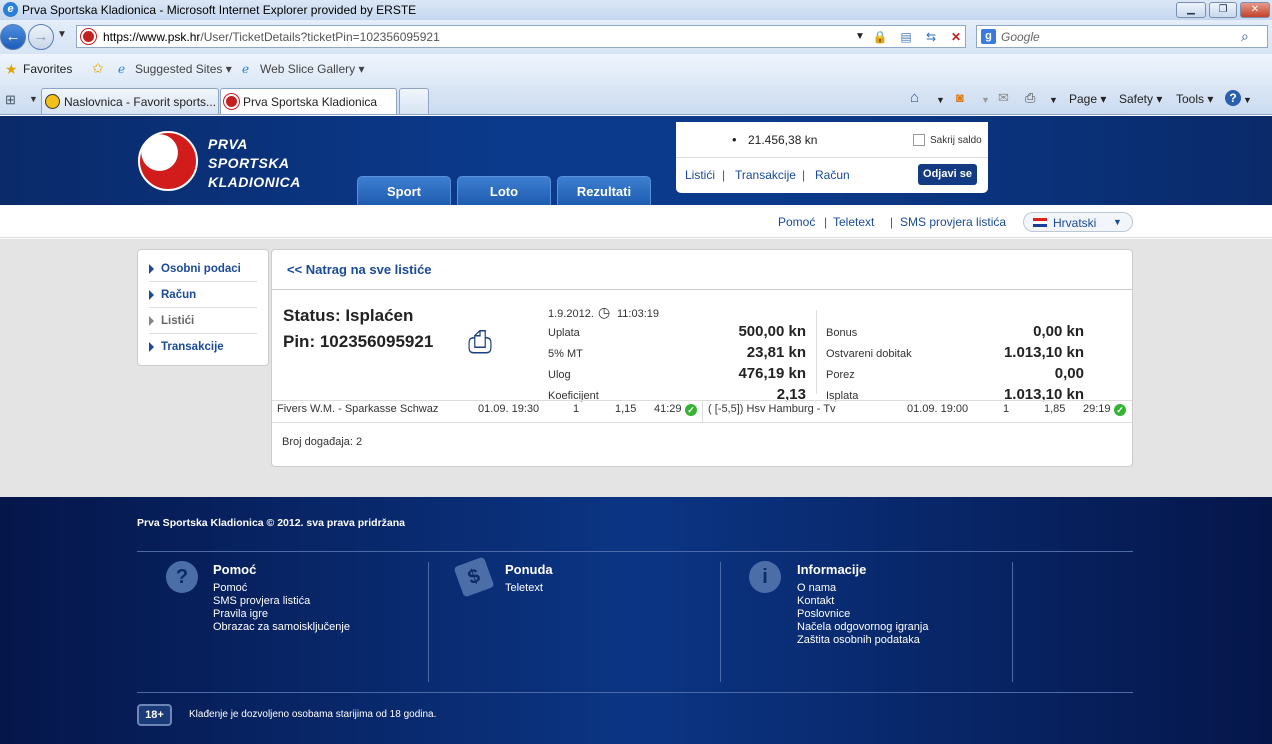  I want to click on search-box: g Google ⌕, so click(1122, 36).